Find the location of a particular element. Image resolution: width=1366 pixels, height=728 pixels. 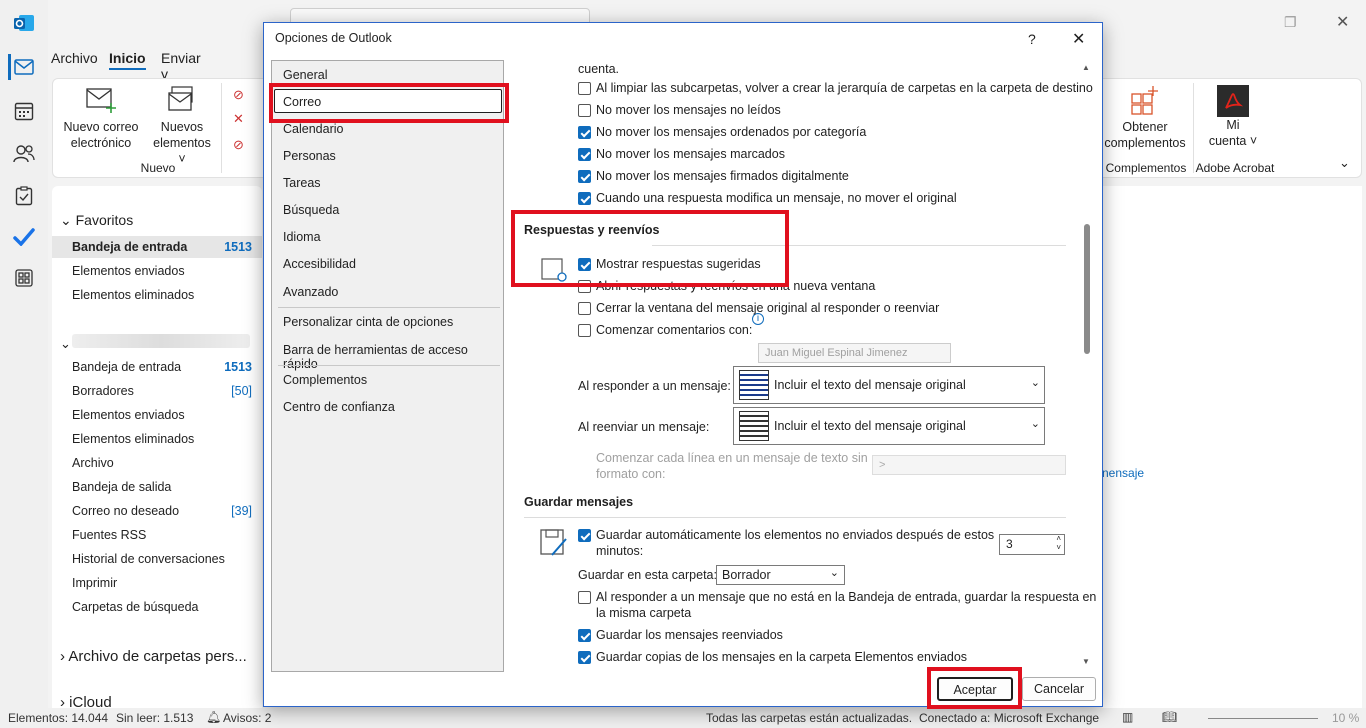

unread-count: [39] is located at coordinates (241, 511).